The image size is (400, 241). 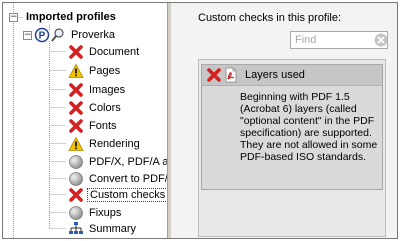 What do you see at coordinates (58, 35) in the screenshot?
I see `magnifier-icon` at bounding box center [58, 35].